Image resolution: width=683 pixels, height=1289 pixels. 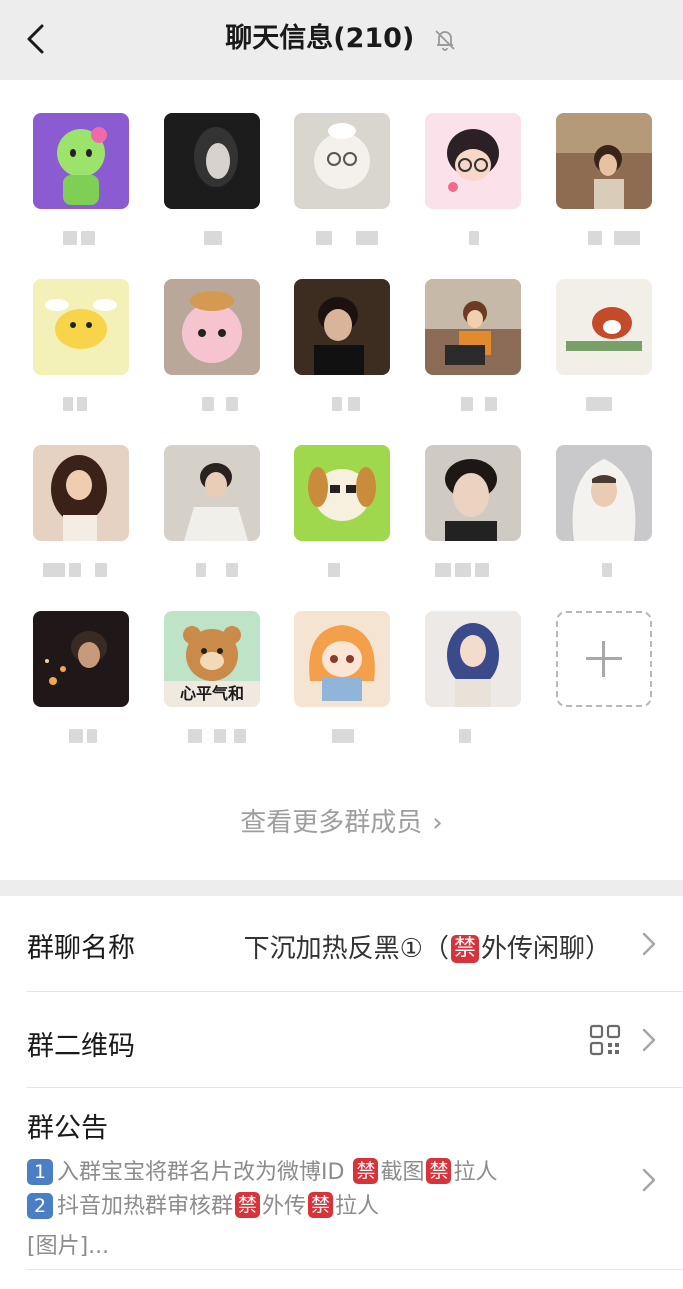 I want to click on long-hair-girl-avatar, so click(x=81, y=493).